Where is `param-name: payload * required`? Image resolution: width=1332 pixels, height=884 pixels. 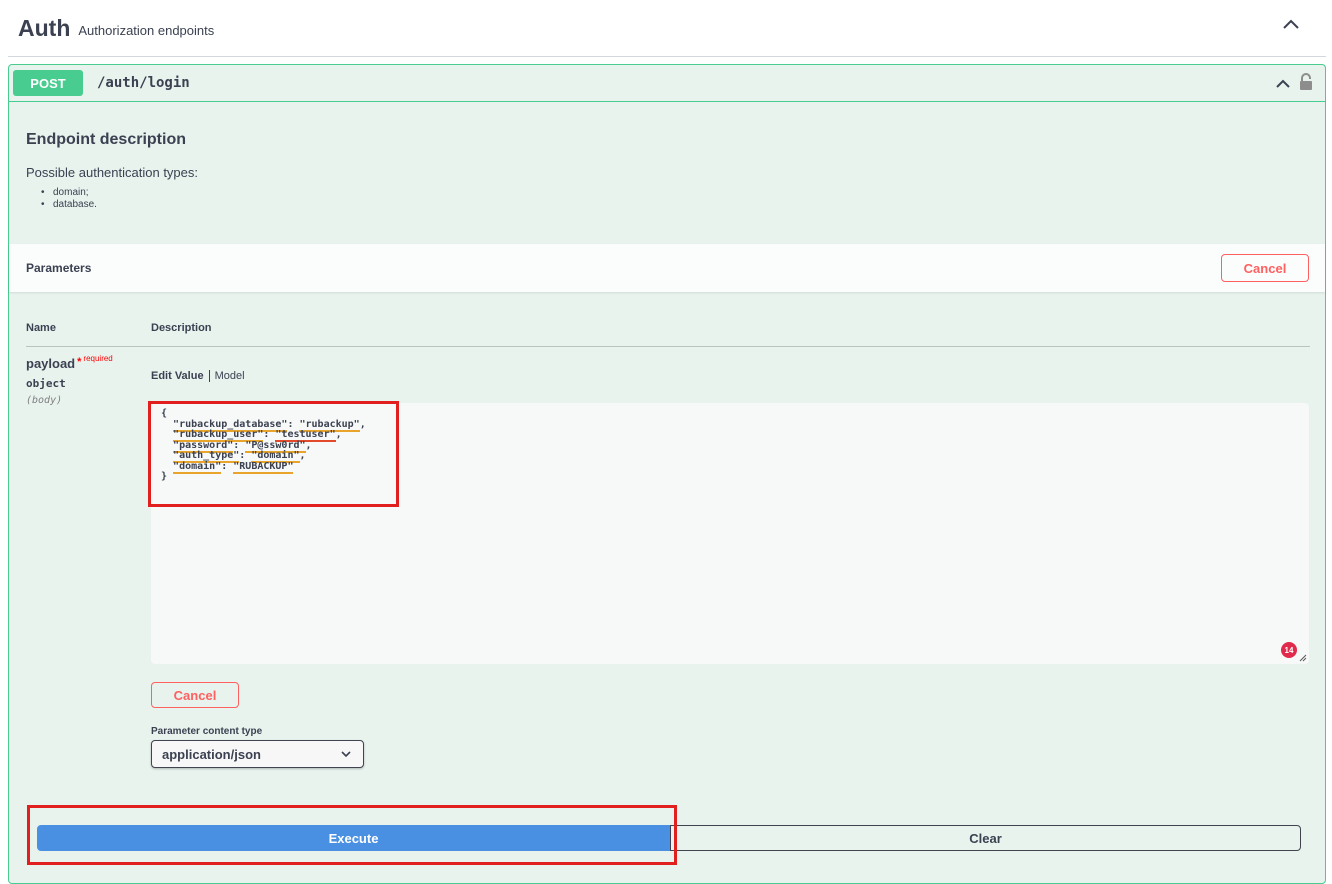
param-name: payload * required is located at coordinates (69, 362).